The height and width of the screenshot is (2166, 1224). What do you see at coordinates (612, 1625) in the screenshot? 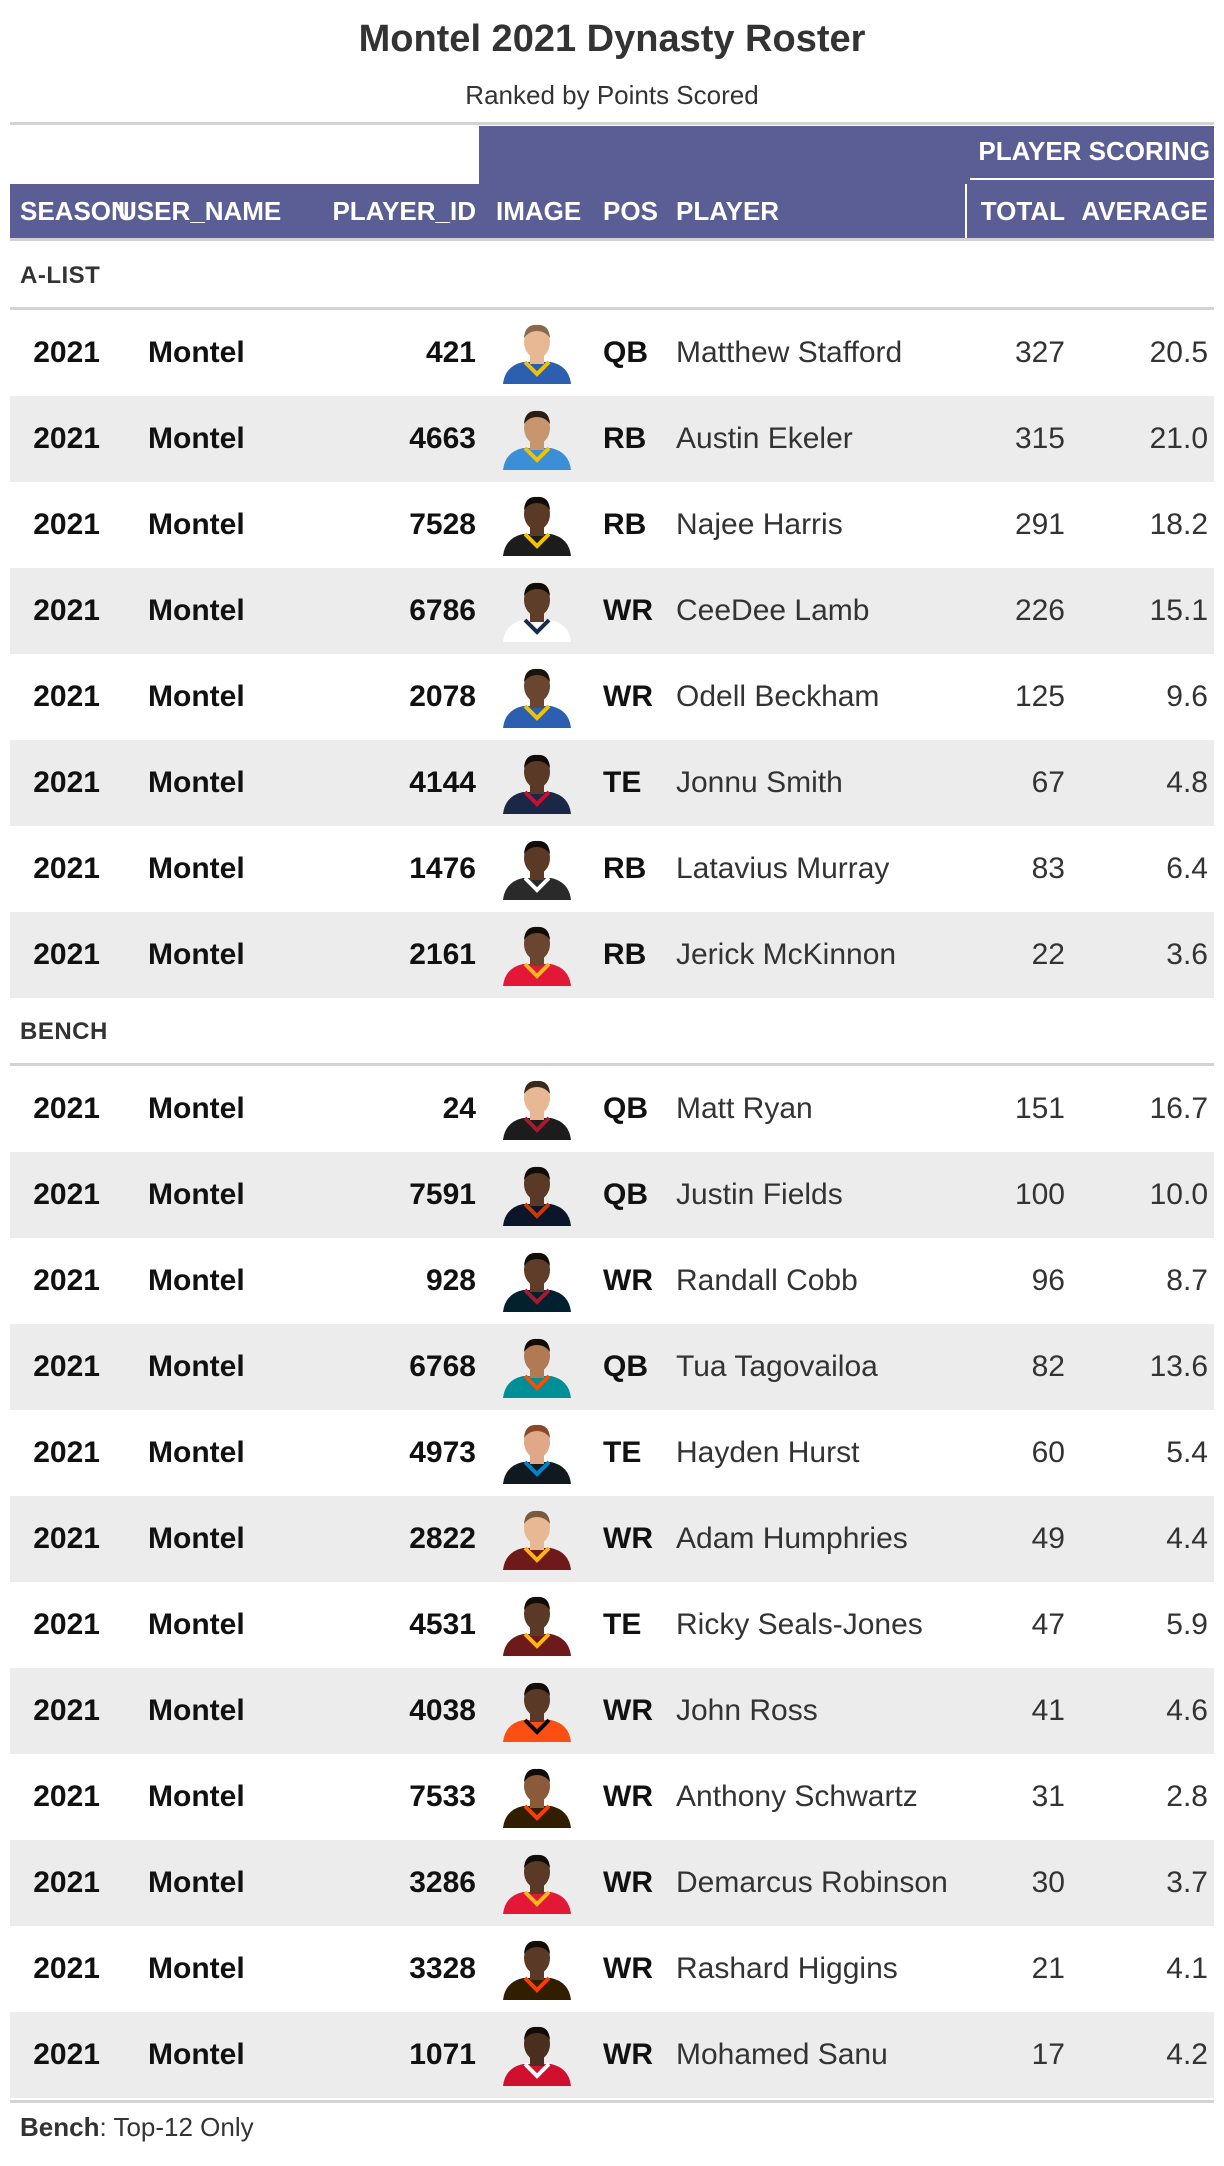
I see `table-row: 2021 Montel 4531 TE Ricky Seals-Jones 47 5.9` at bounding box center [612, 1625].